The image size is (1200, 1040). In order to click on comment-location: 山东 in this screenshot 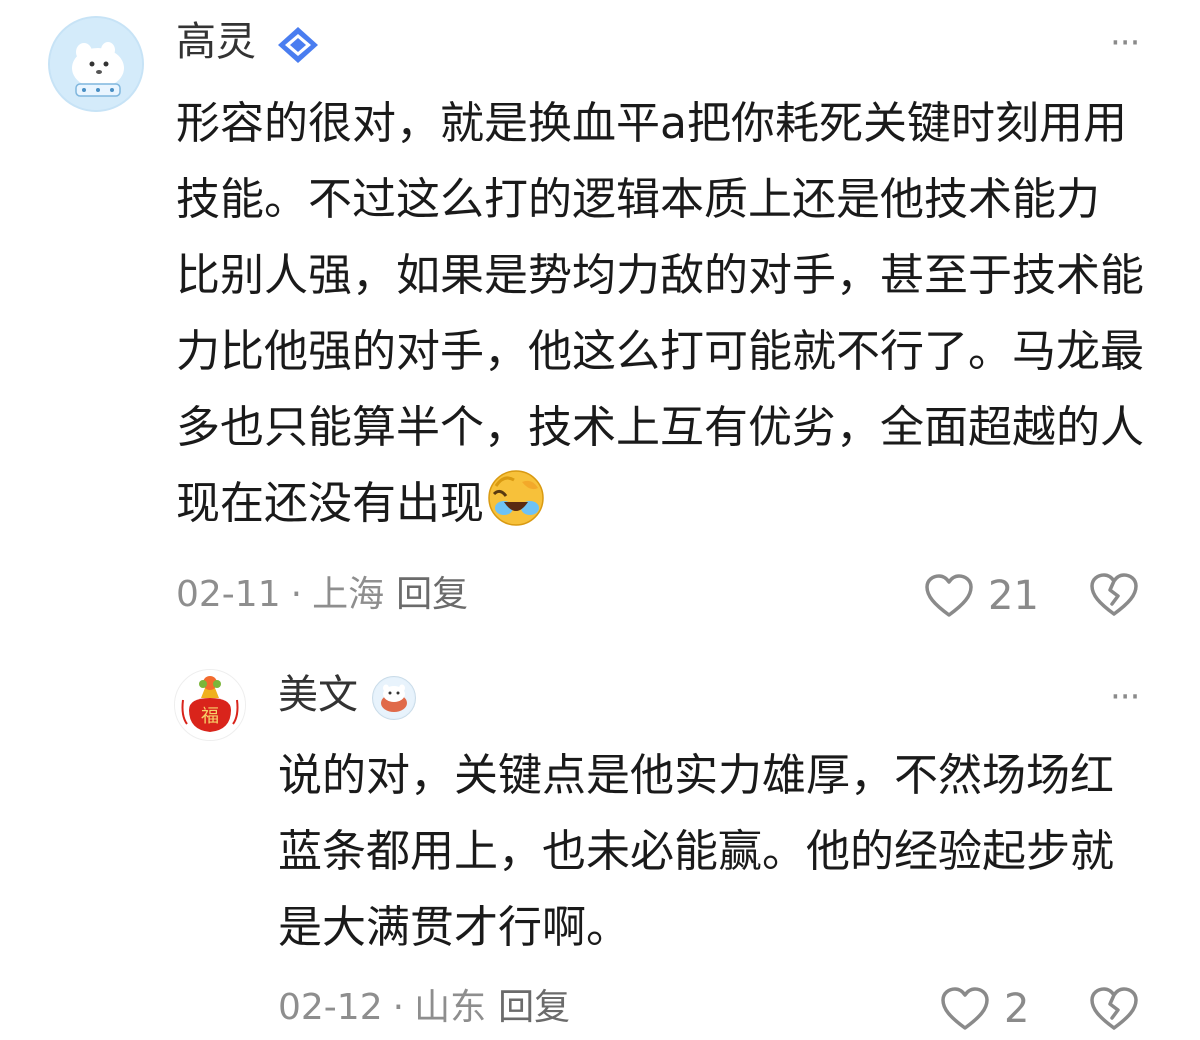, I will do `click(450, 1007)`.